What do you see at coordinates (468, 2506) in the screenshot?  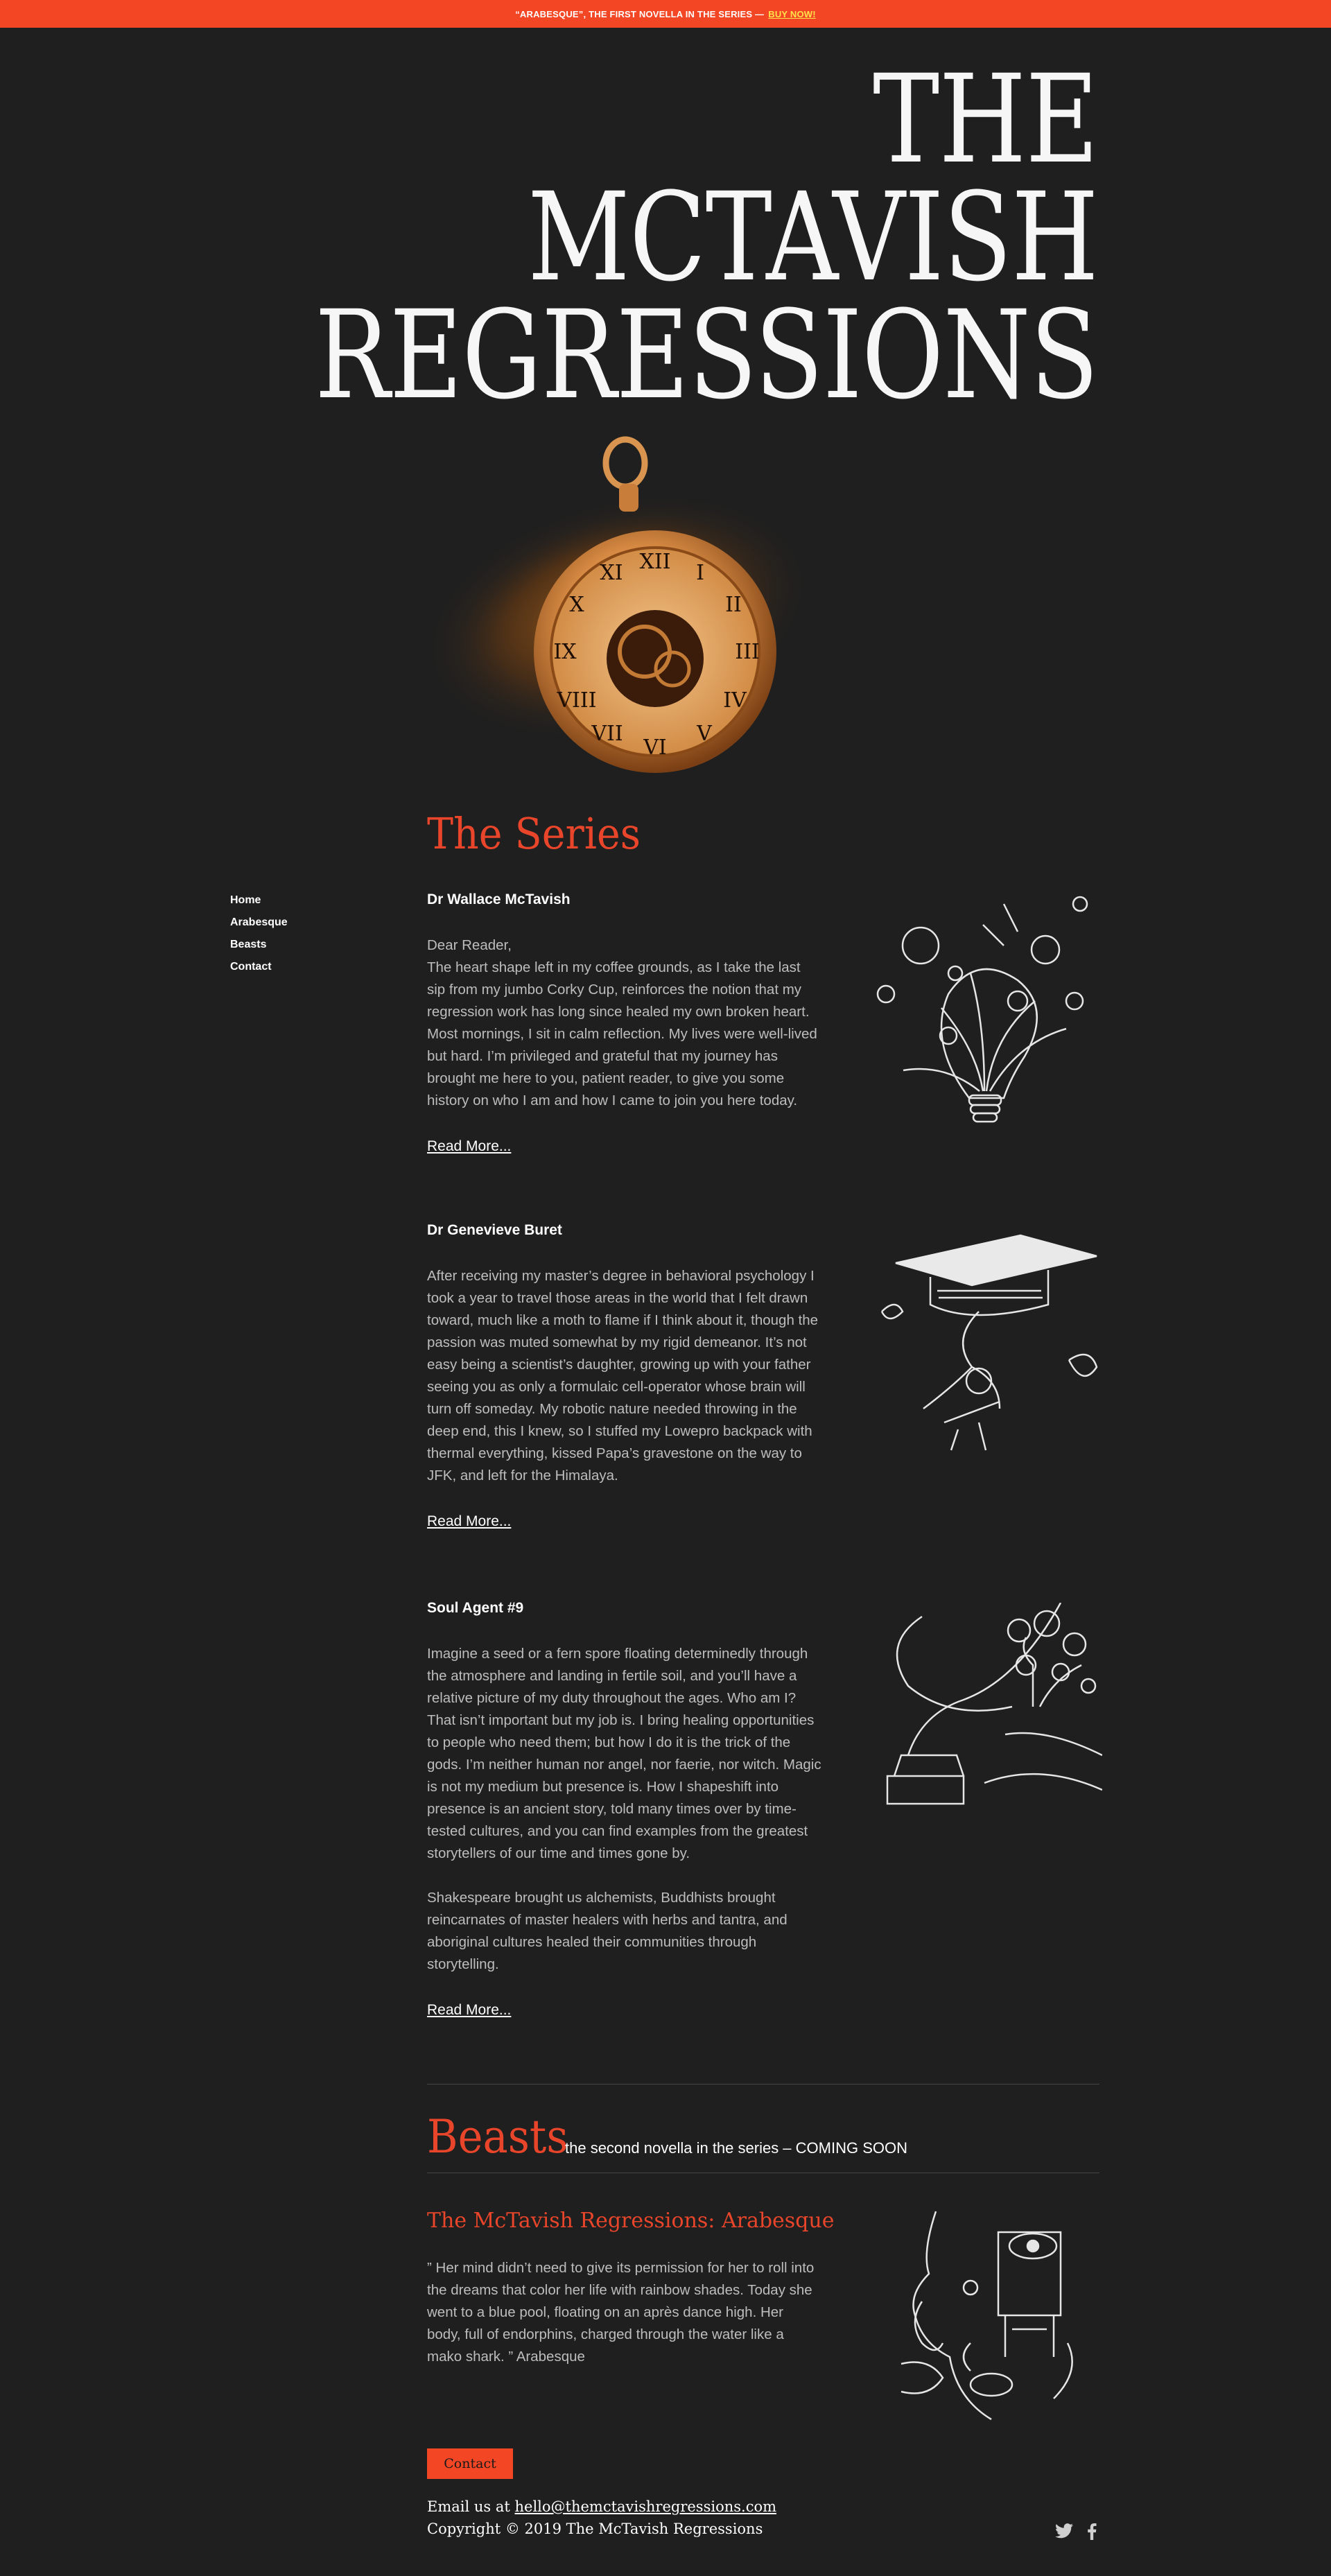 I see `email-prefix: Email us at` at bounding box center [468, 2506].